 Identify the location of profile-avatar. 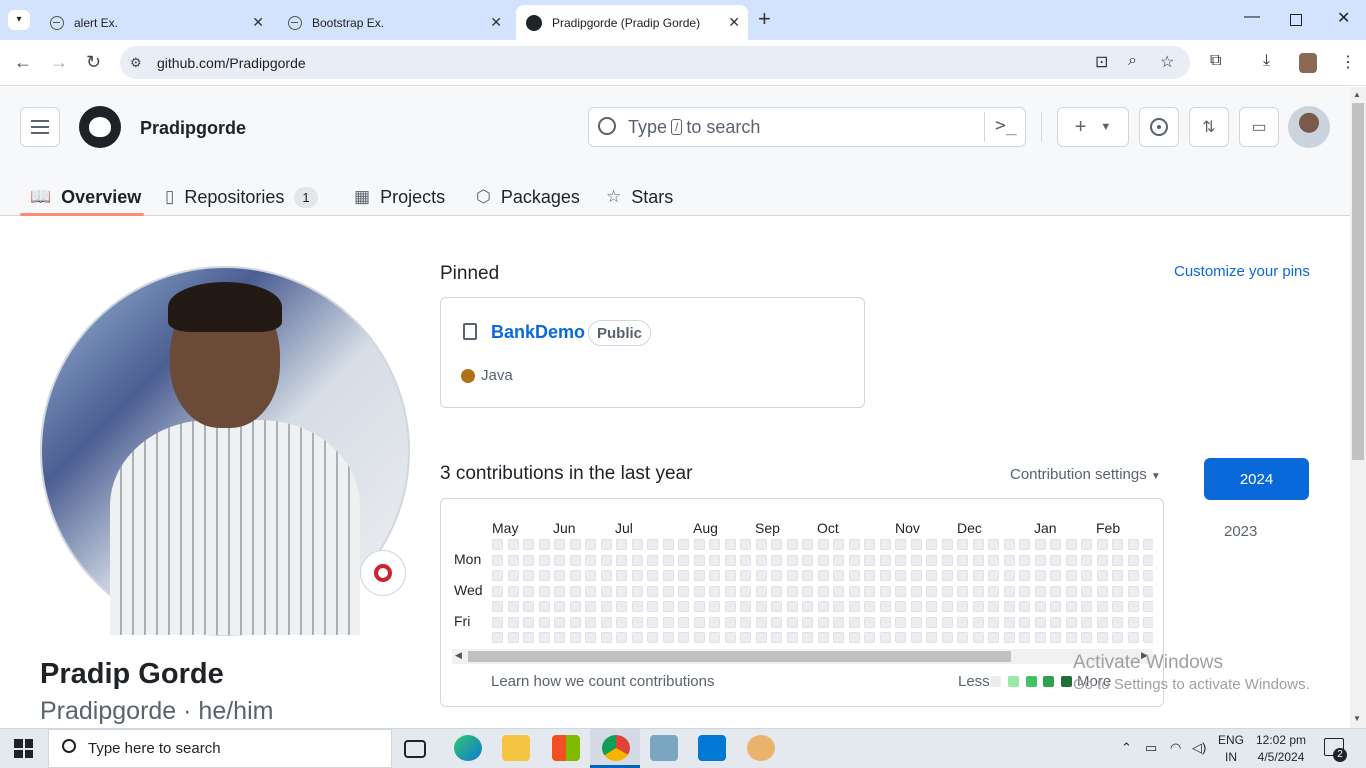
(1308, 63).